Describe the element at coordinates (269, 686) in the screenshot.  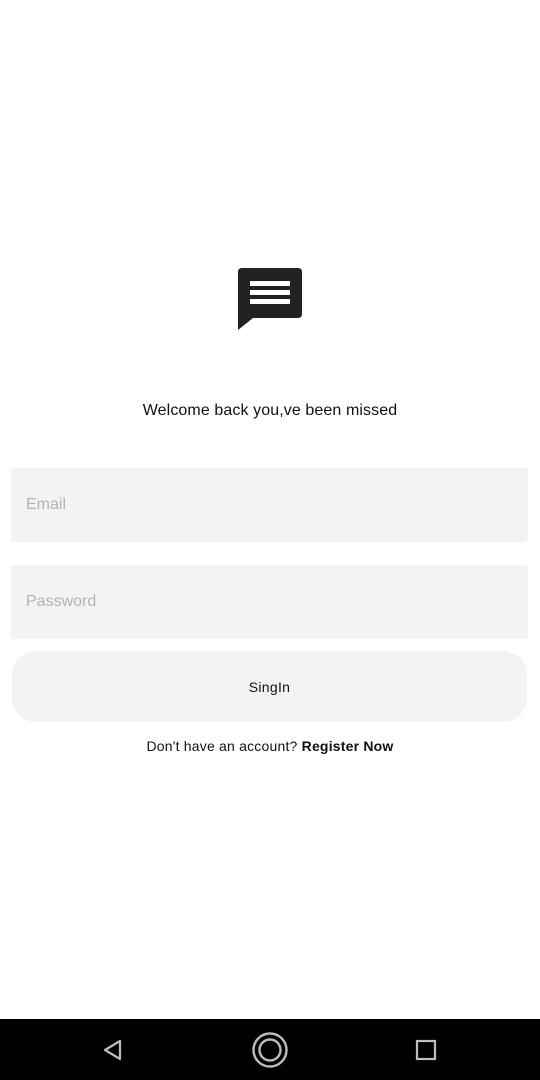
I see `signin-button: SingIn` at that location.